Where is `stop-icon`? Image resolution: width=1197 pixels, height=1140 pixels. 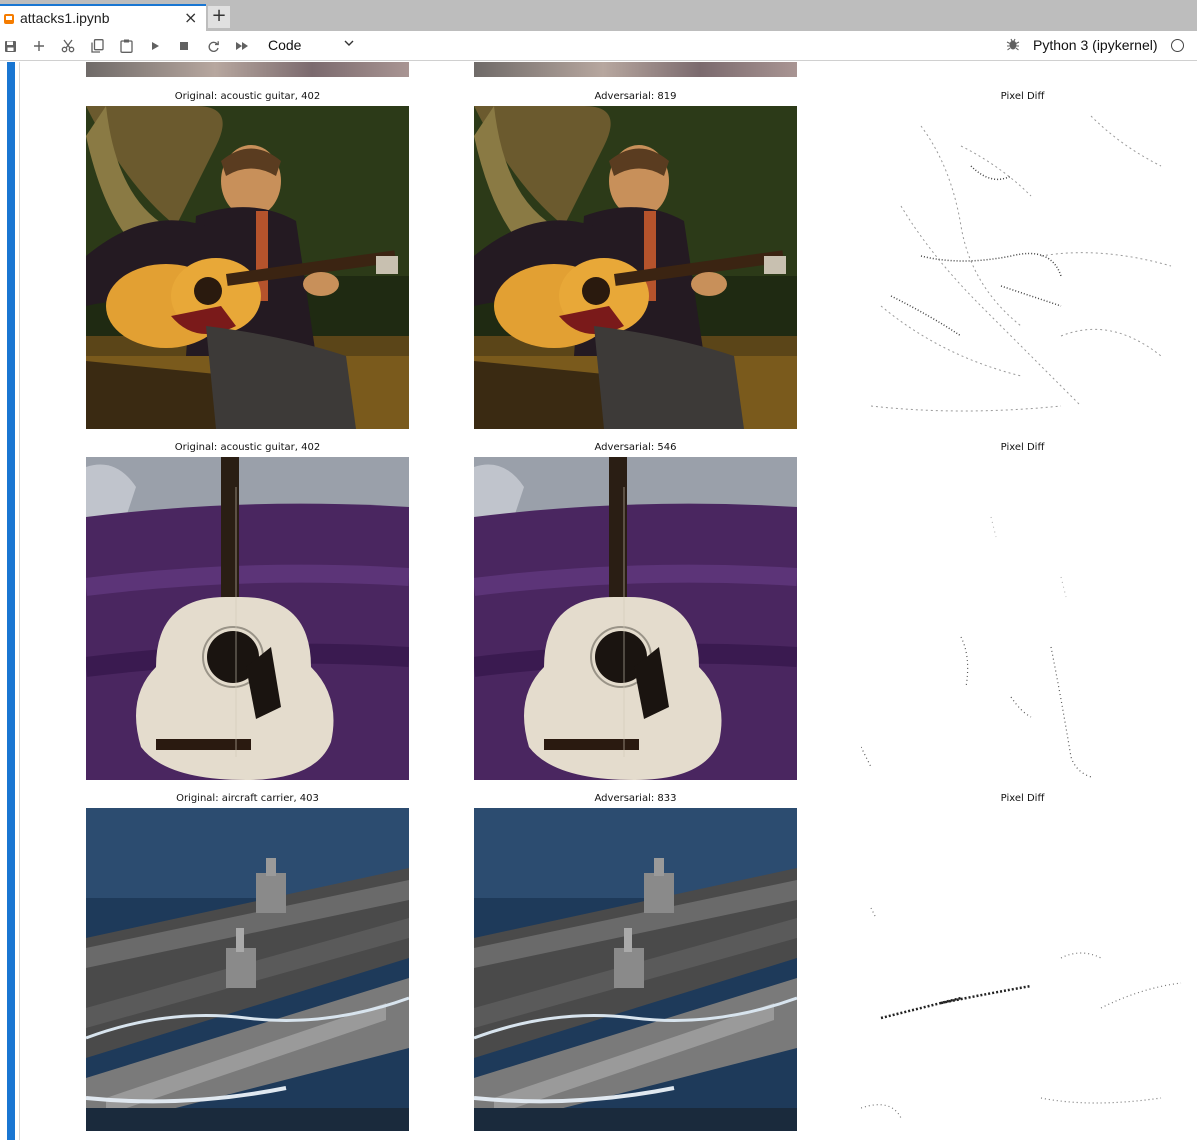
stop-icon is located at coordinates (184, 46).